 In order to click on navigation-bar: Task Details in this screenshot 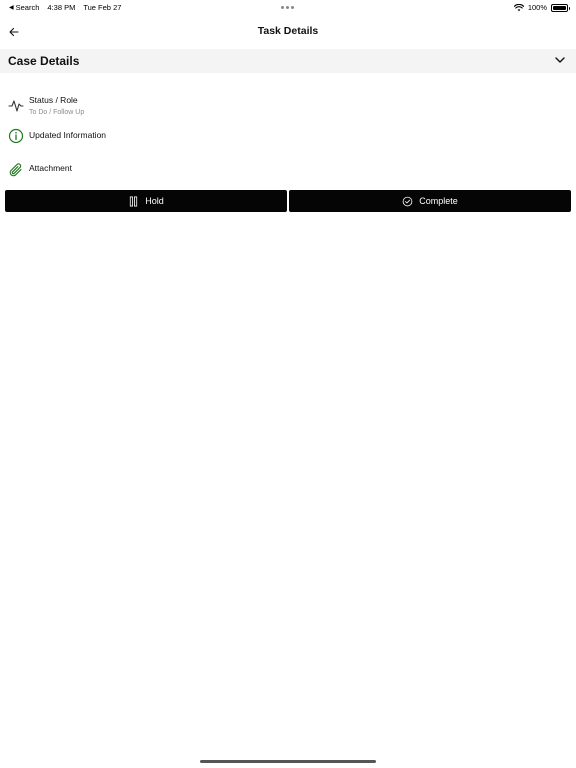, I will do `click(288, 32)`.